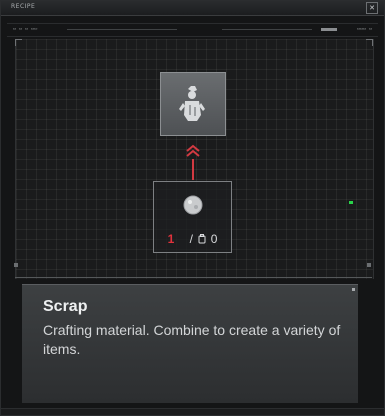 This screenshot has height=416, width=385. What do you see at coordinates (18, 42) in the screenshot?
I see `board-corner-top-left` at bounding box center [18, 42].